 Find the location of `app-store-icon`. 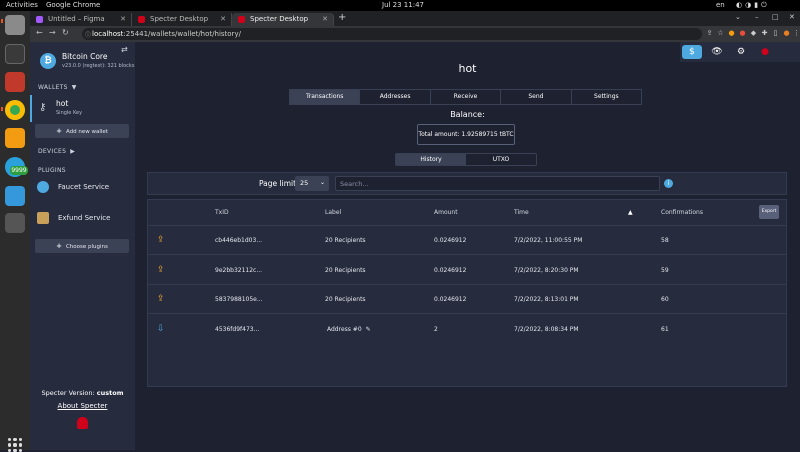

app-store-icon is located at coordinates (15, 196).